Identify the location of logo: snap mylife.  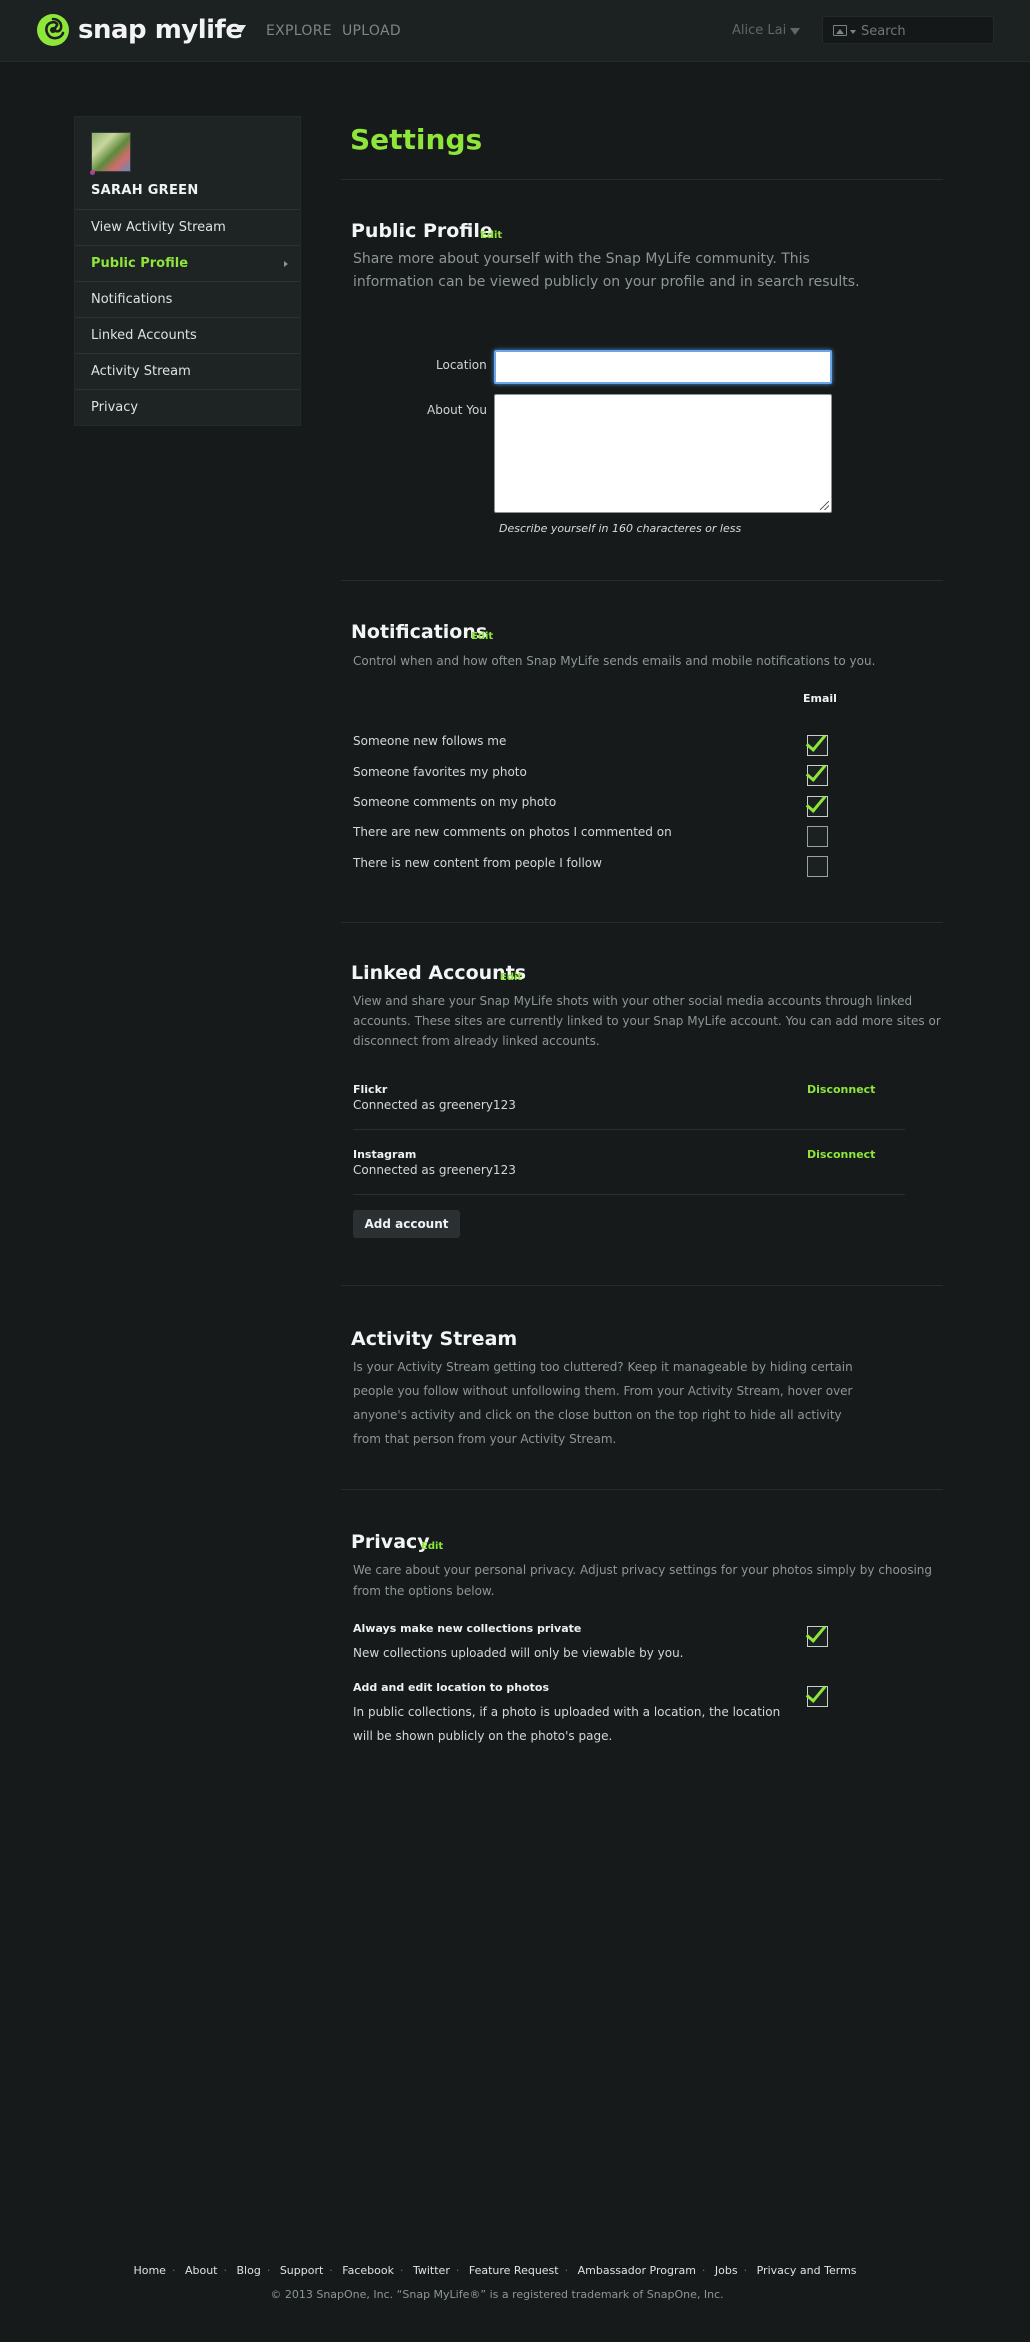
(139, 30).